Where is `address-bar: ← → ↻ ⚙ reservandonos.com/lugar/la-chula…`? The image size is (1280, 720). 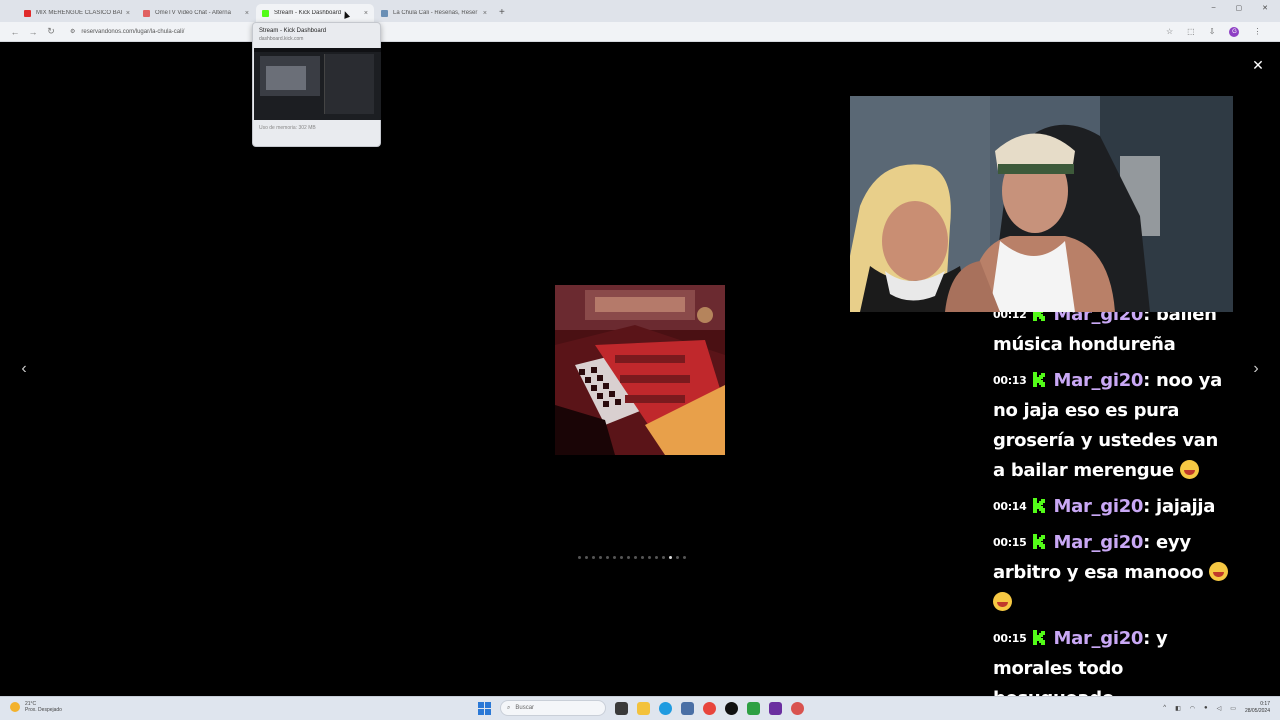
address-bar: ← → ↻ ⚙ reservandonos.com/lugar/la-chula… is located at coordinates (640, 32).